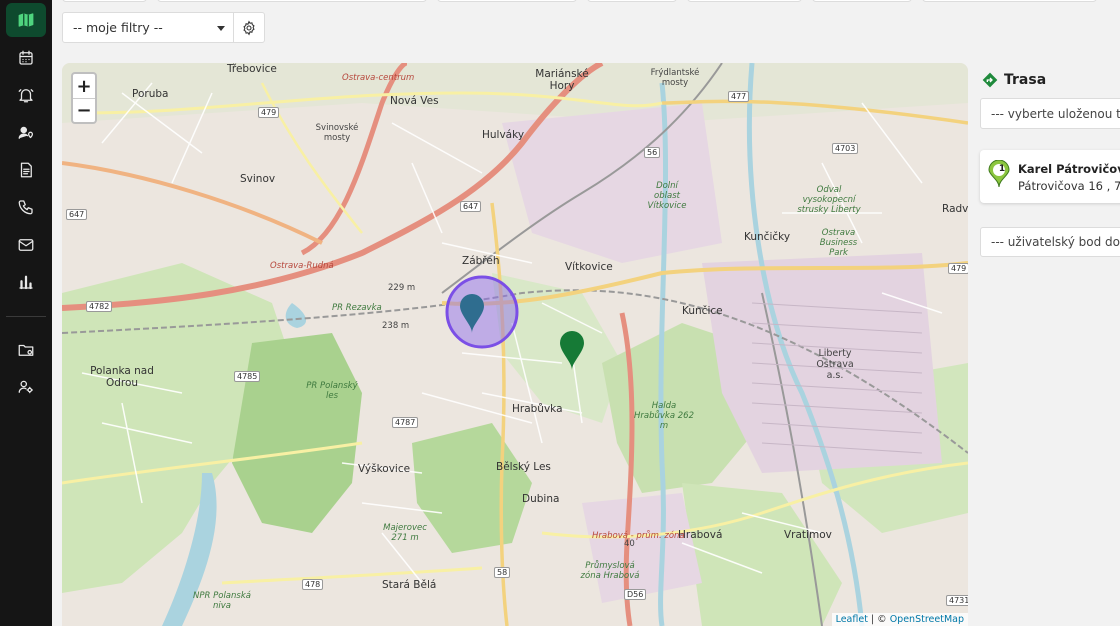 The image size is (1120, 626). What do you see at coordinates (396, 326) in the screenshot?
I see `map-label-elevation-238: 238 m` at bounding box center [396, 326].